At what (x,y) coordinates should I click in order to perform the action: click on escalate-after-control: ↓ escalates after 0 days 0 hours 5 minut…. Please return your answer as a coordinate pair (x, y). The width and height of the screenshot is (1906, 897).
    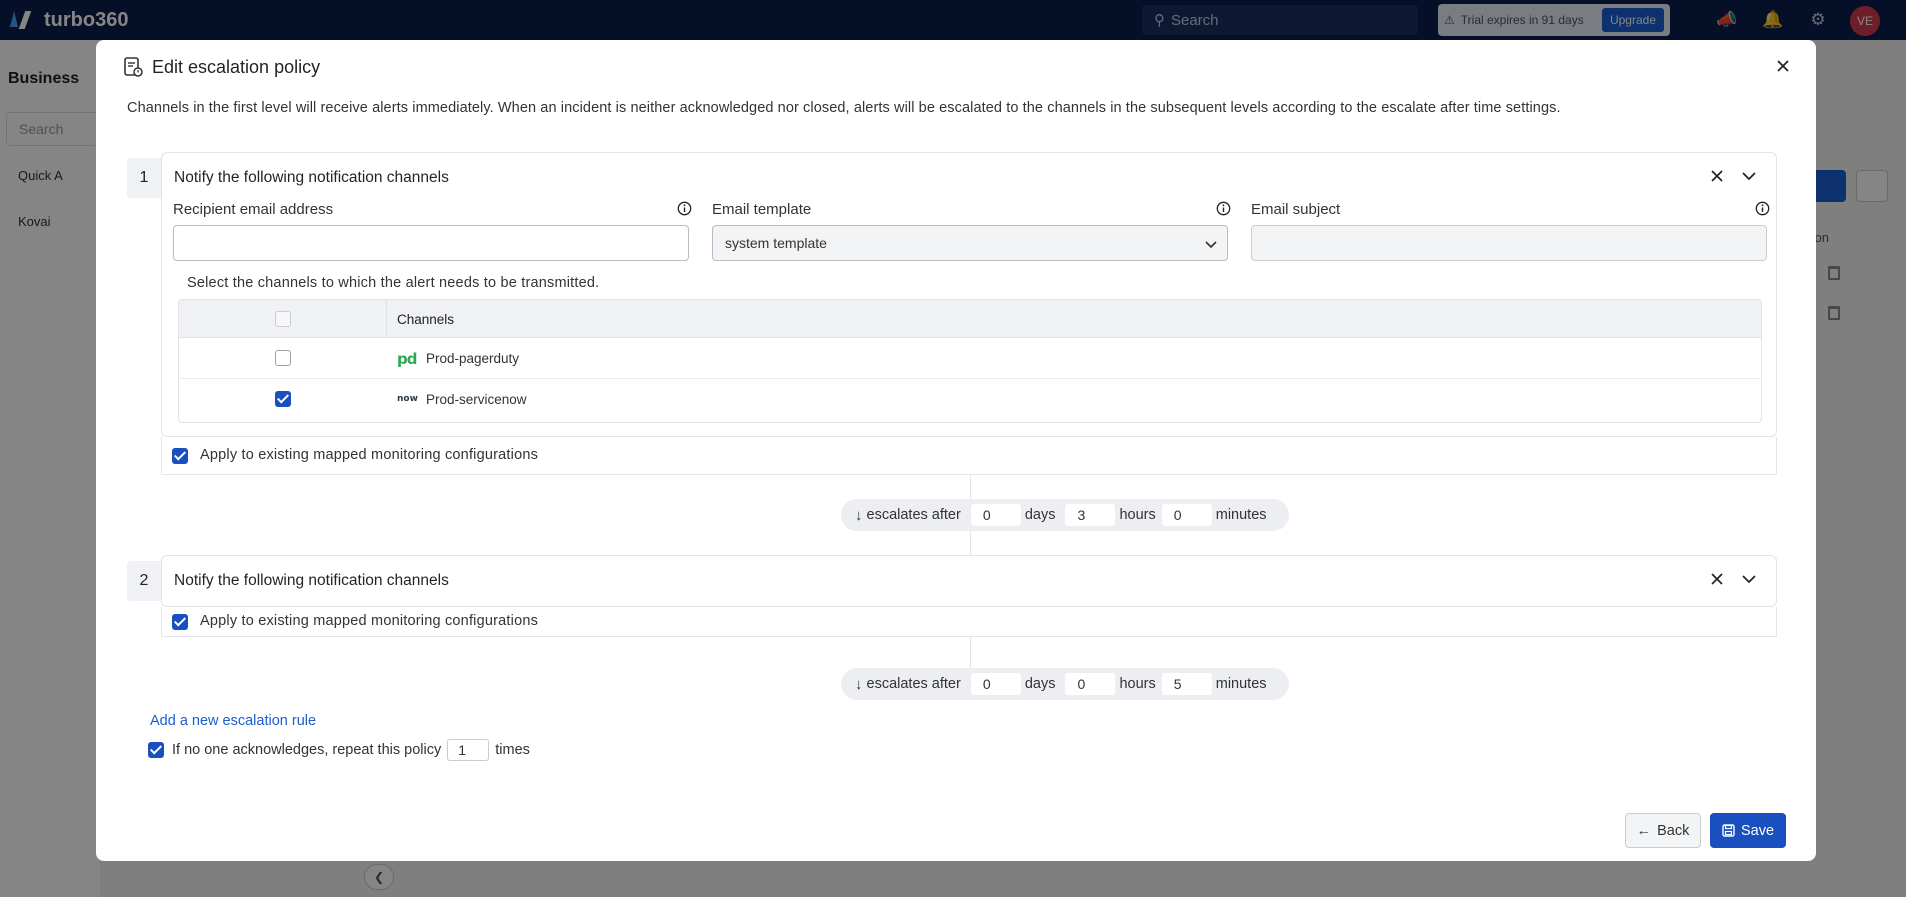
    Looking at the image, I should click on (1065, 684).